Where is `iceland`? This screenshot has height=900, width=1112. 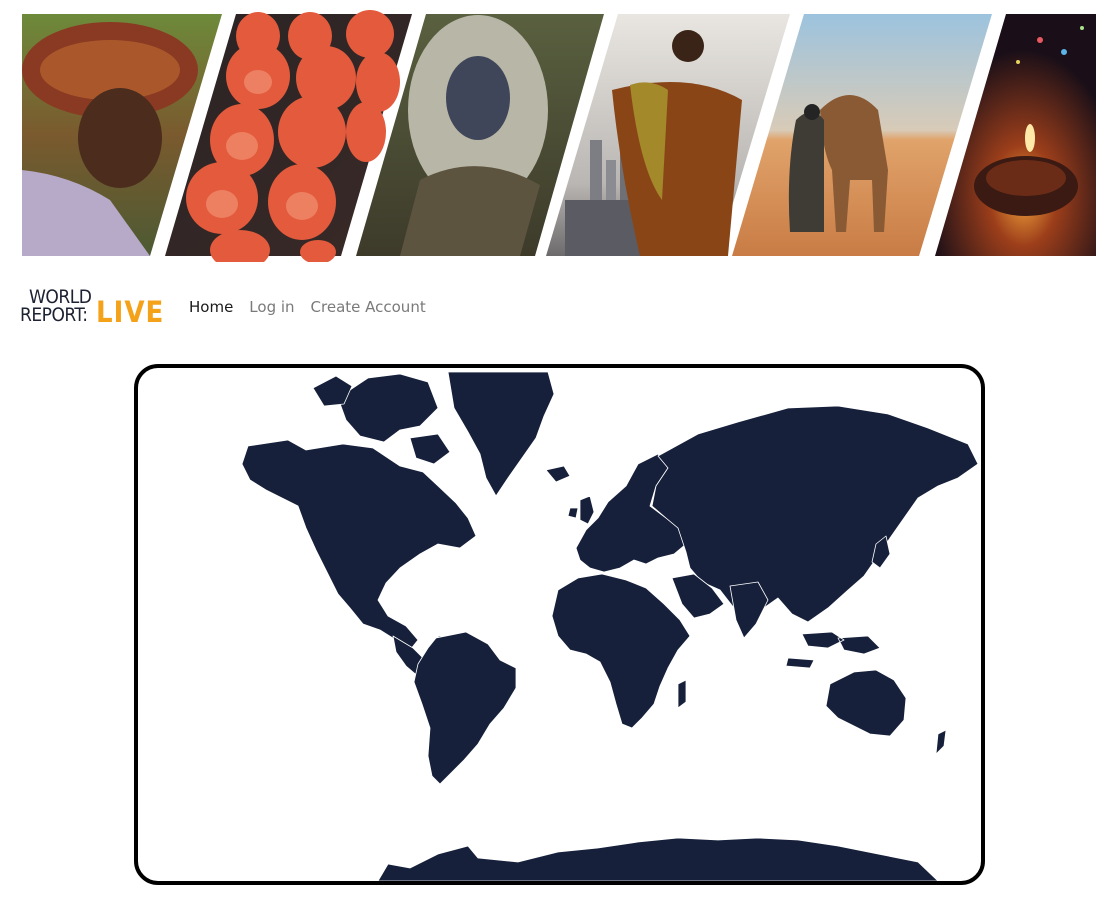
iceland is located at coordinates (558, 474).